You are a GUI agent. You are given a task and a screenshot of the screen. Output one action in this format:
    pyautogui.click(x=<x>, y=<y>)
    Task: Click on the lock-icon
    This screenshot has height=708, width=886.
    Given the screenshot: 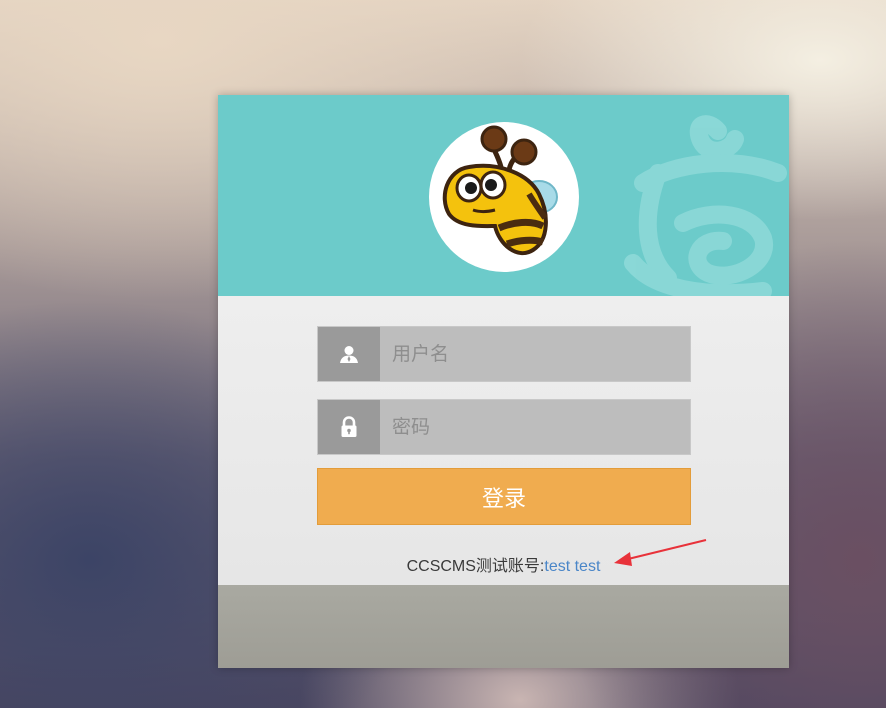 What is the action you would take?
    pyautogui.click(x=349, y=427)
    